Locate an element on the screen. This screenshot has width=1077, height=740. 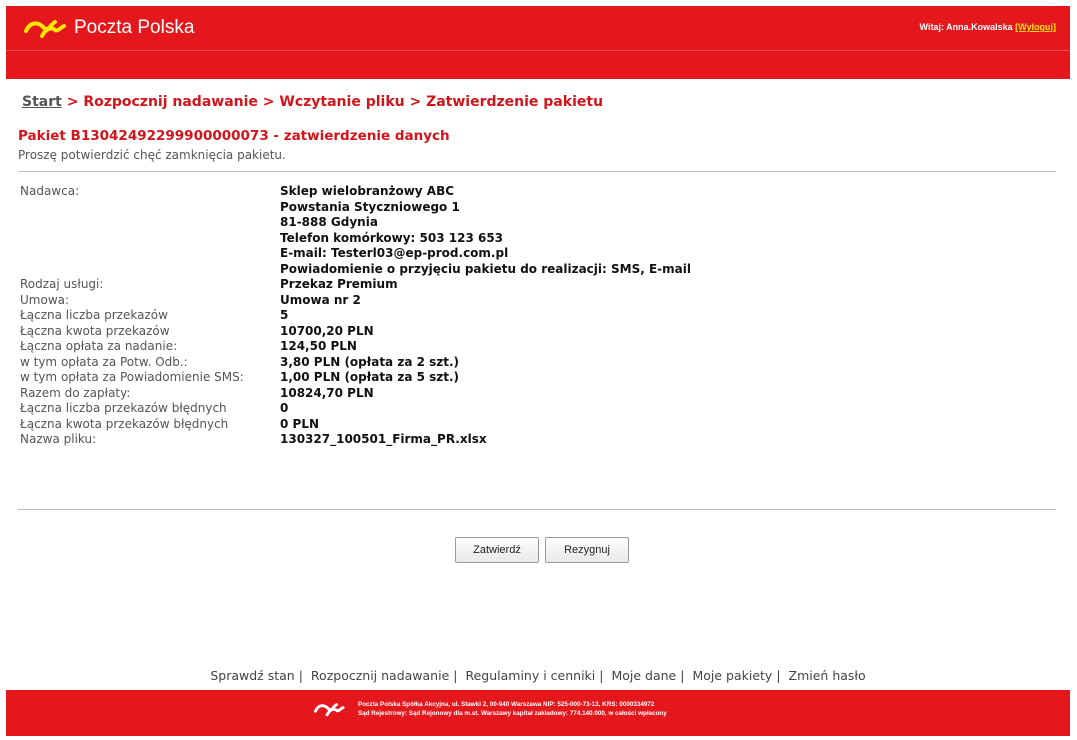
header-subbar is located at coordinates (538, 64).